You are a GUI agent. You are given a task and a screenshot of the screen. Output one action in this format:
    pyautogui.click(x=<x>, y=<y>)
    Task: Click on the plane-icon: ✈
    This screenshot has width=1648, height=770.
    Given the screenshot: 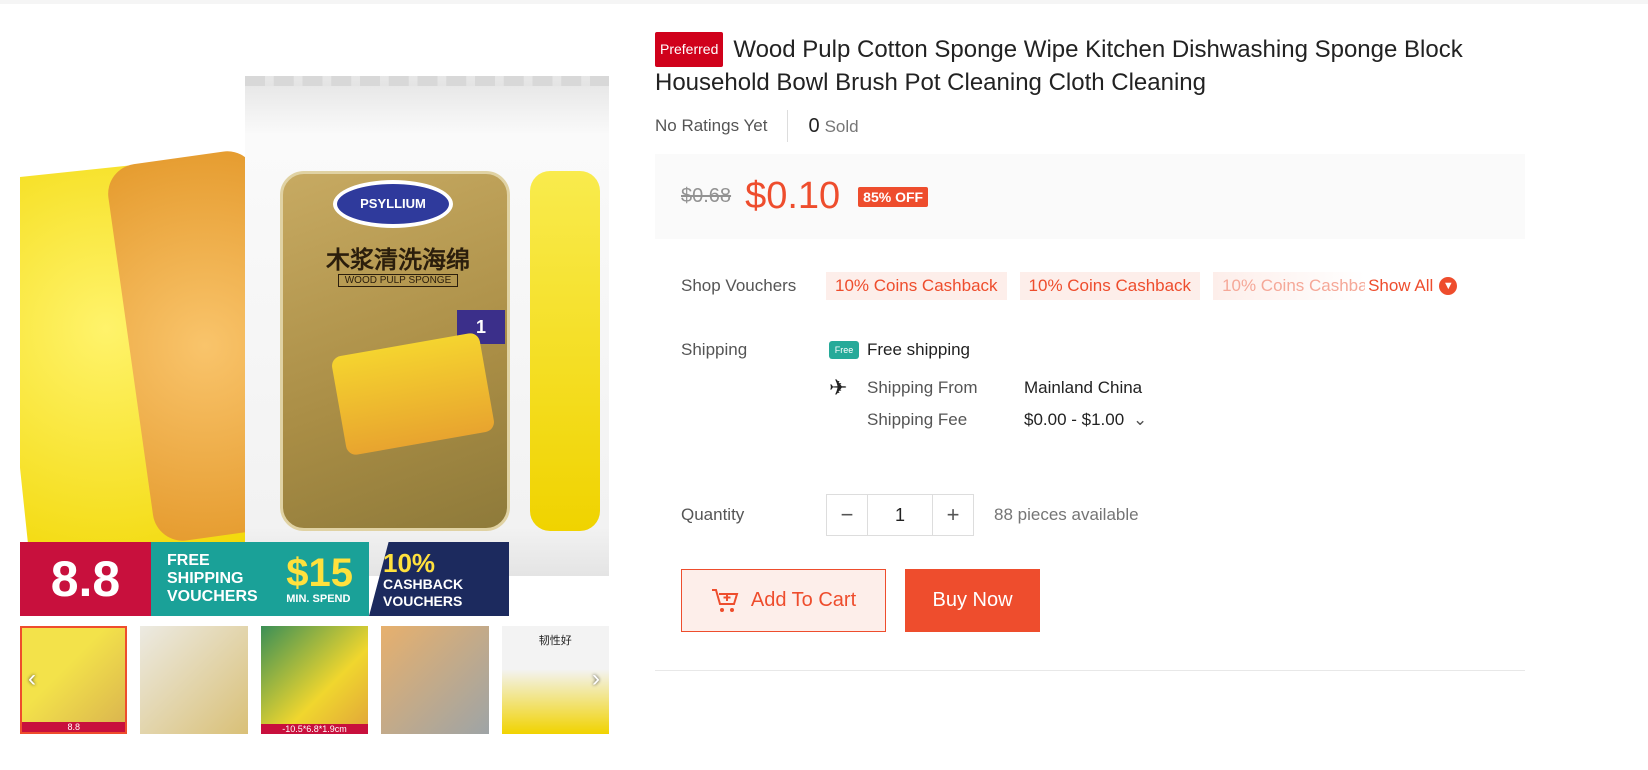 What is the action you would take?
    pyautogui.click(x=838, y=387)
    